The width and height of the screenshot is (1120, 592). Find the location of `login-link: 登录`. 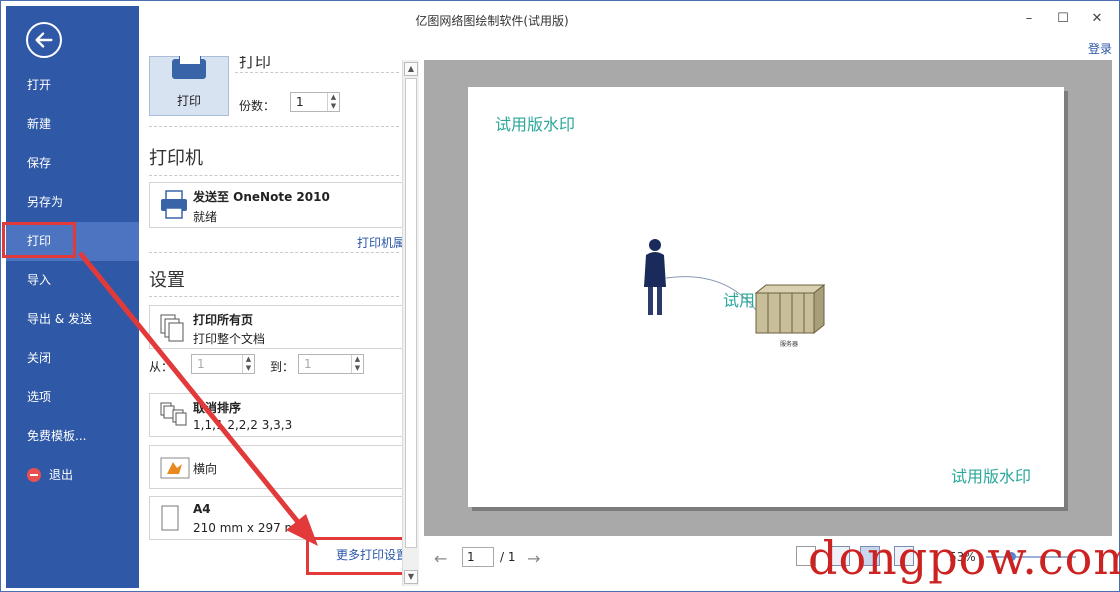

login-link: 登录 is located at coordinates (1100, 48).